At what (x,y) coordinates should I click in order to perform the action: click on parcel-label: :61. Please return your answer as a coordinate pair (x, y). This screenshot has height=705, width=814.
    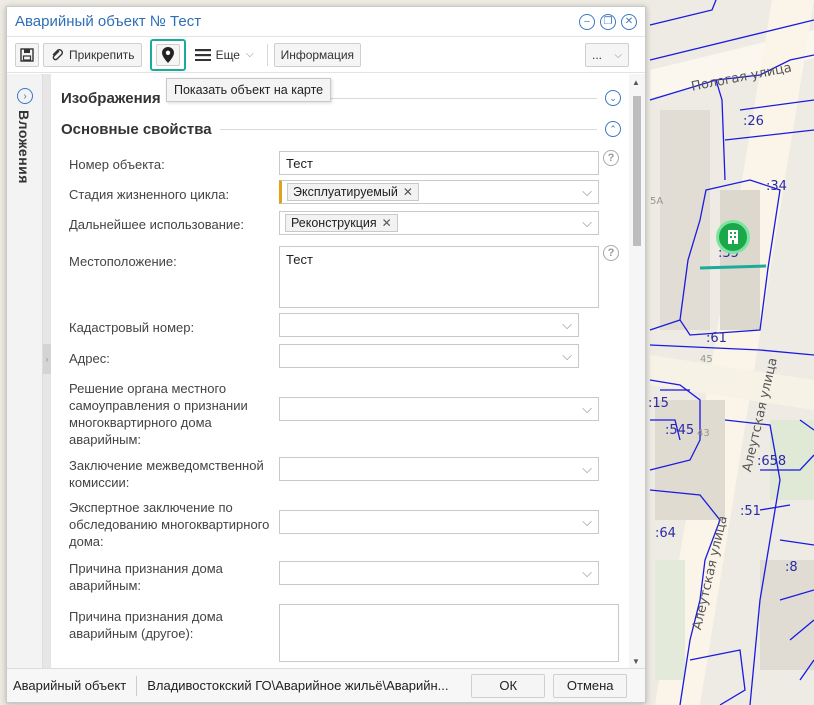
    Looking at the image, I should click on (716, 338).